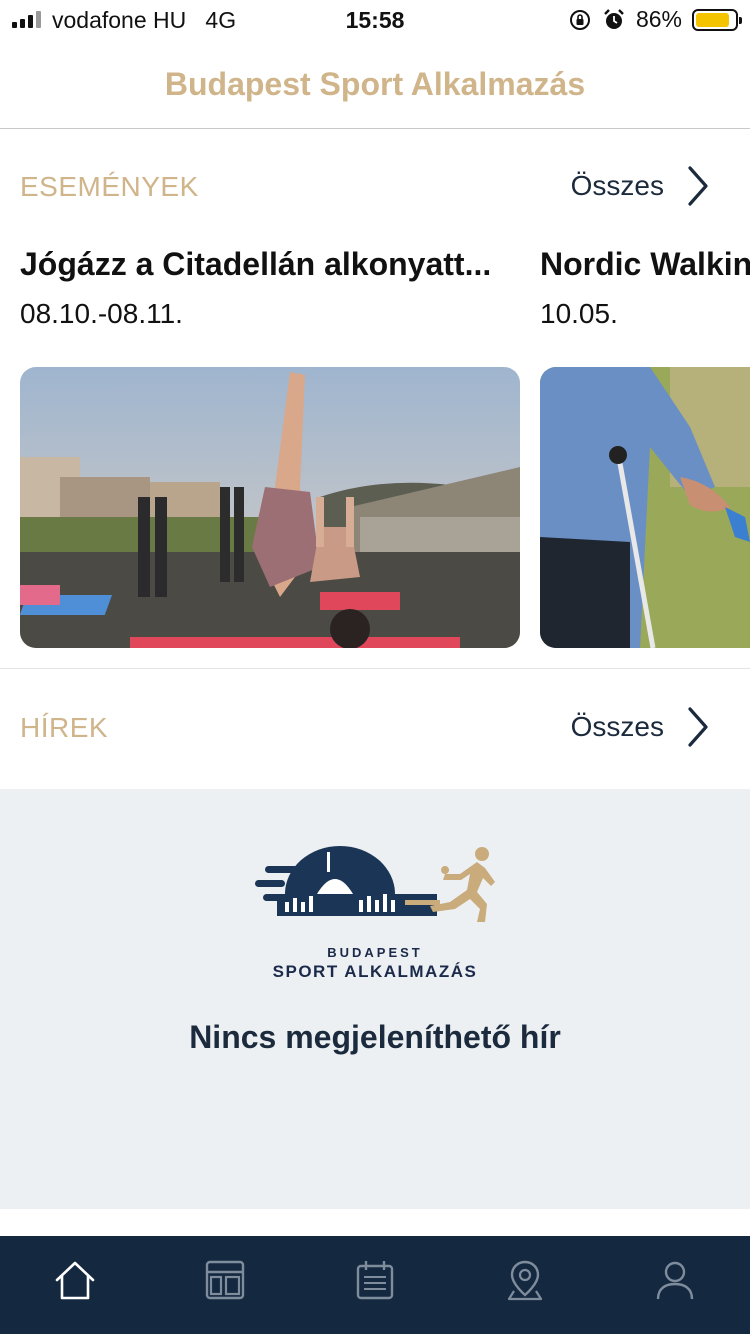 The image size is (750, 1334). What do you see at coordinates (712, 19) in the screenshot?
I see `battery-fill` at bounding box center [712, 19].